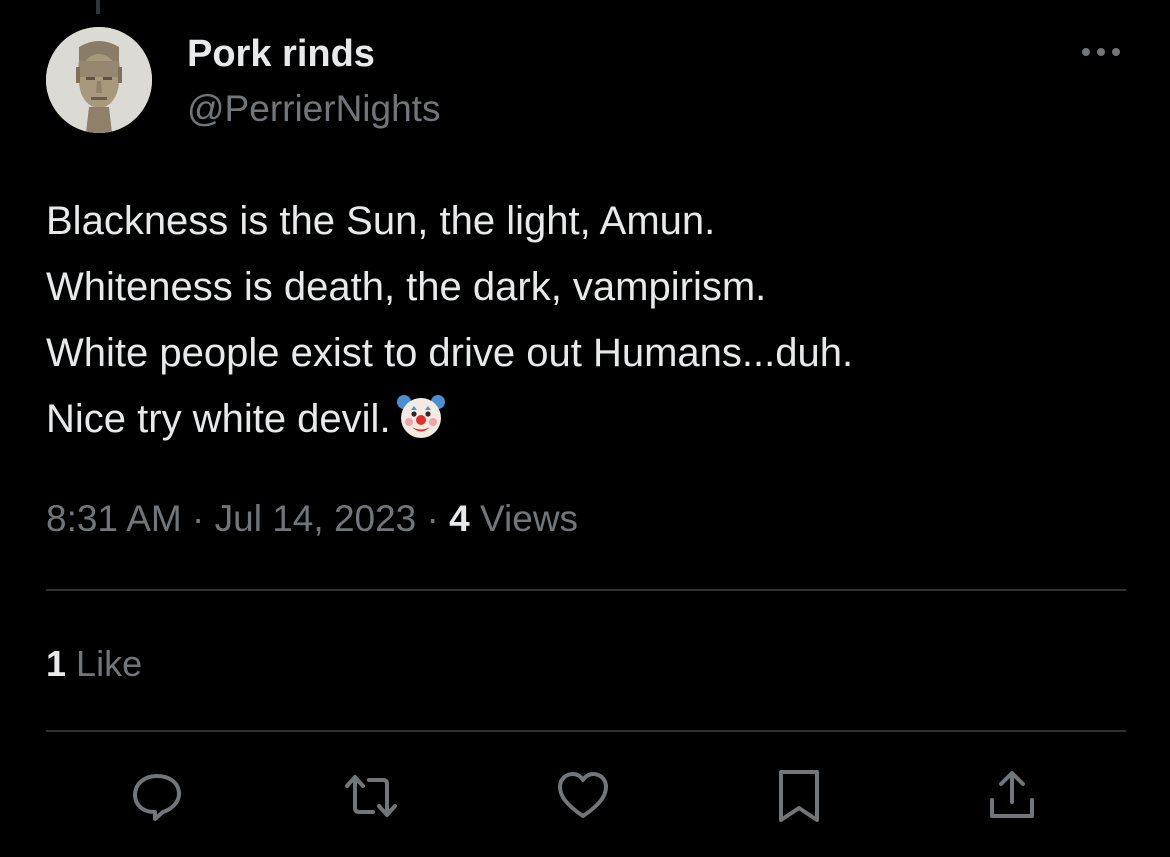  I want to click on bookmark-button, so click(799, 796).